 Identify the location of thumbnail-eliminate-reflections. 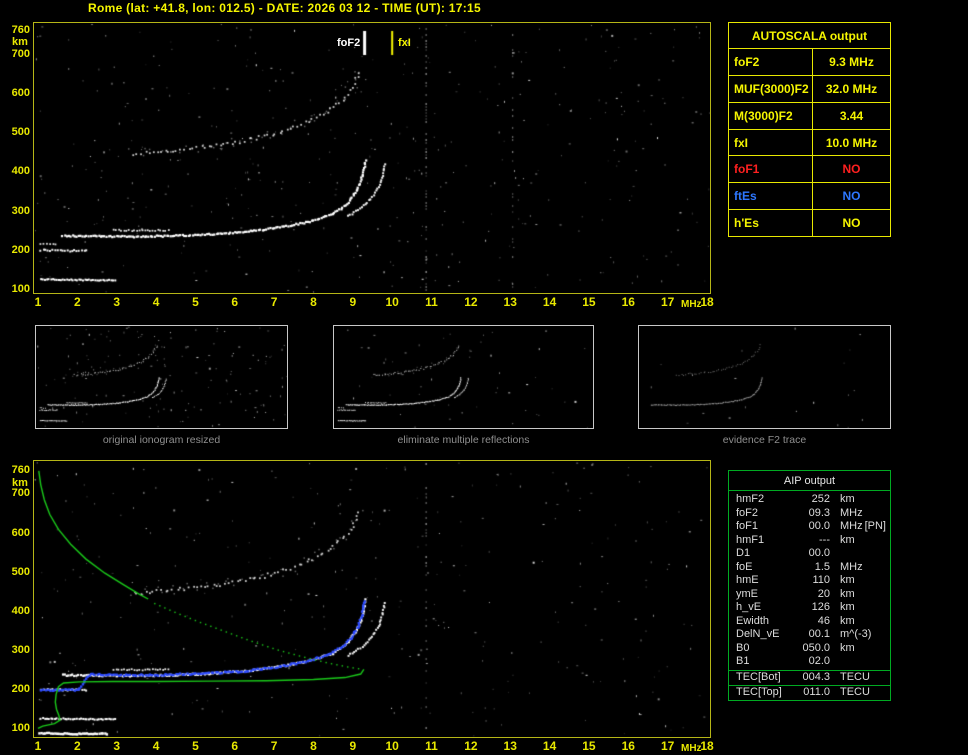
(463, 377).